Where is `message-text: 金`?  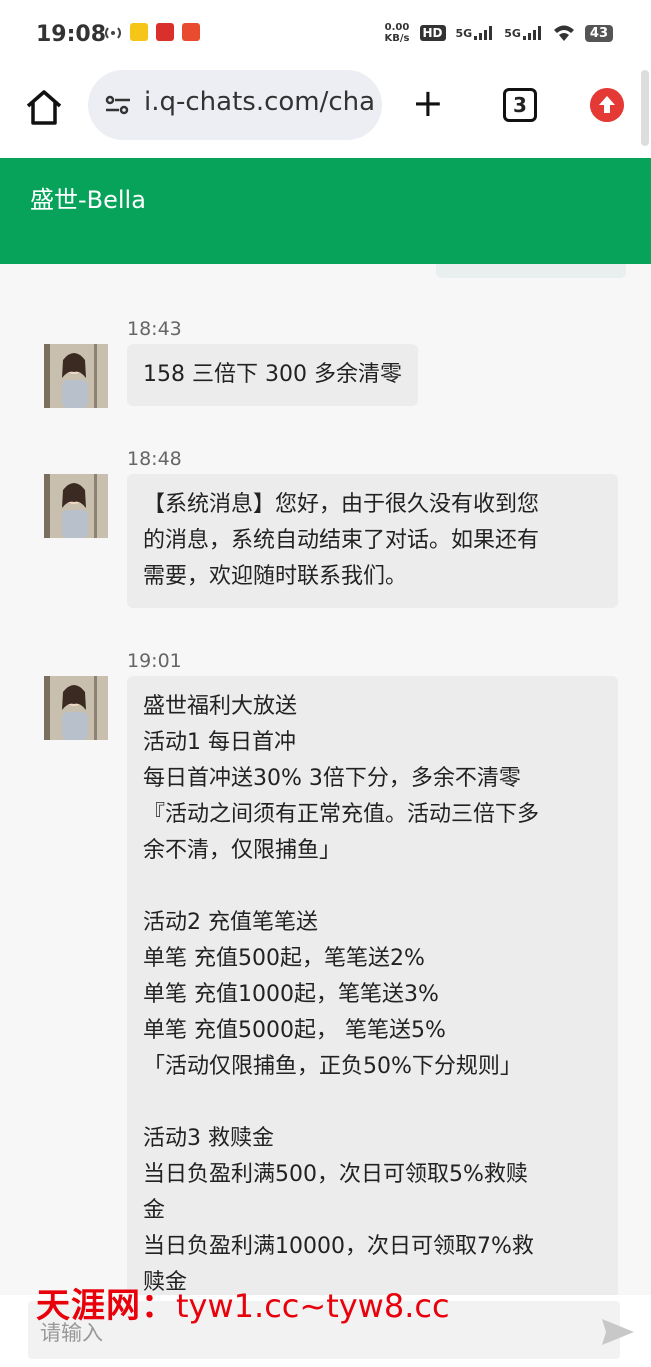
message-text: 金 is located at coordinates (154, 1210).